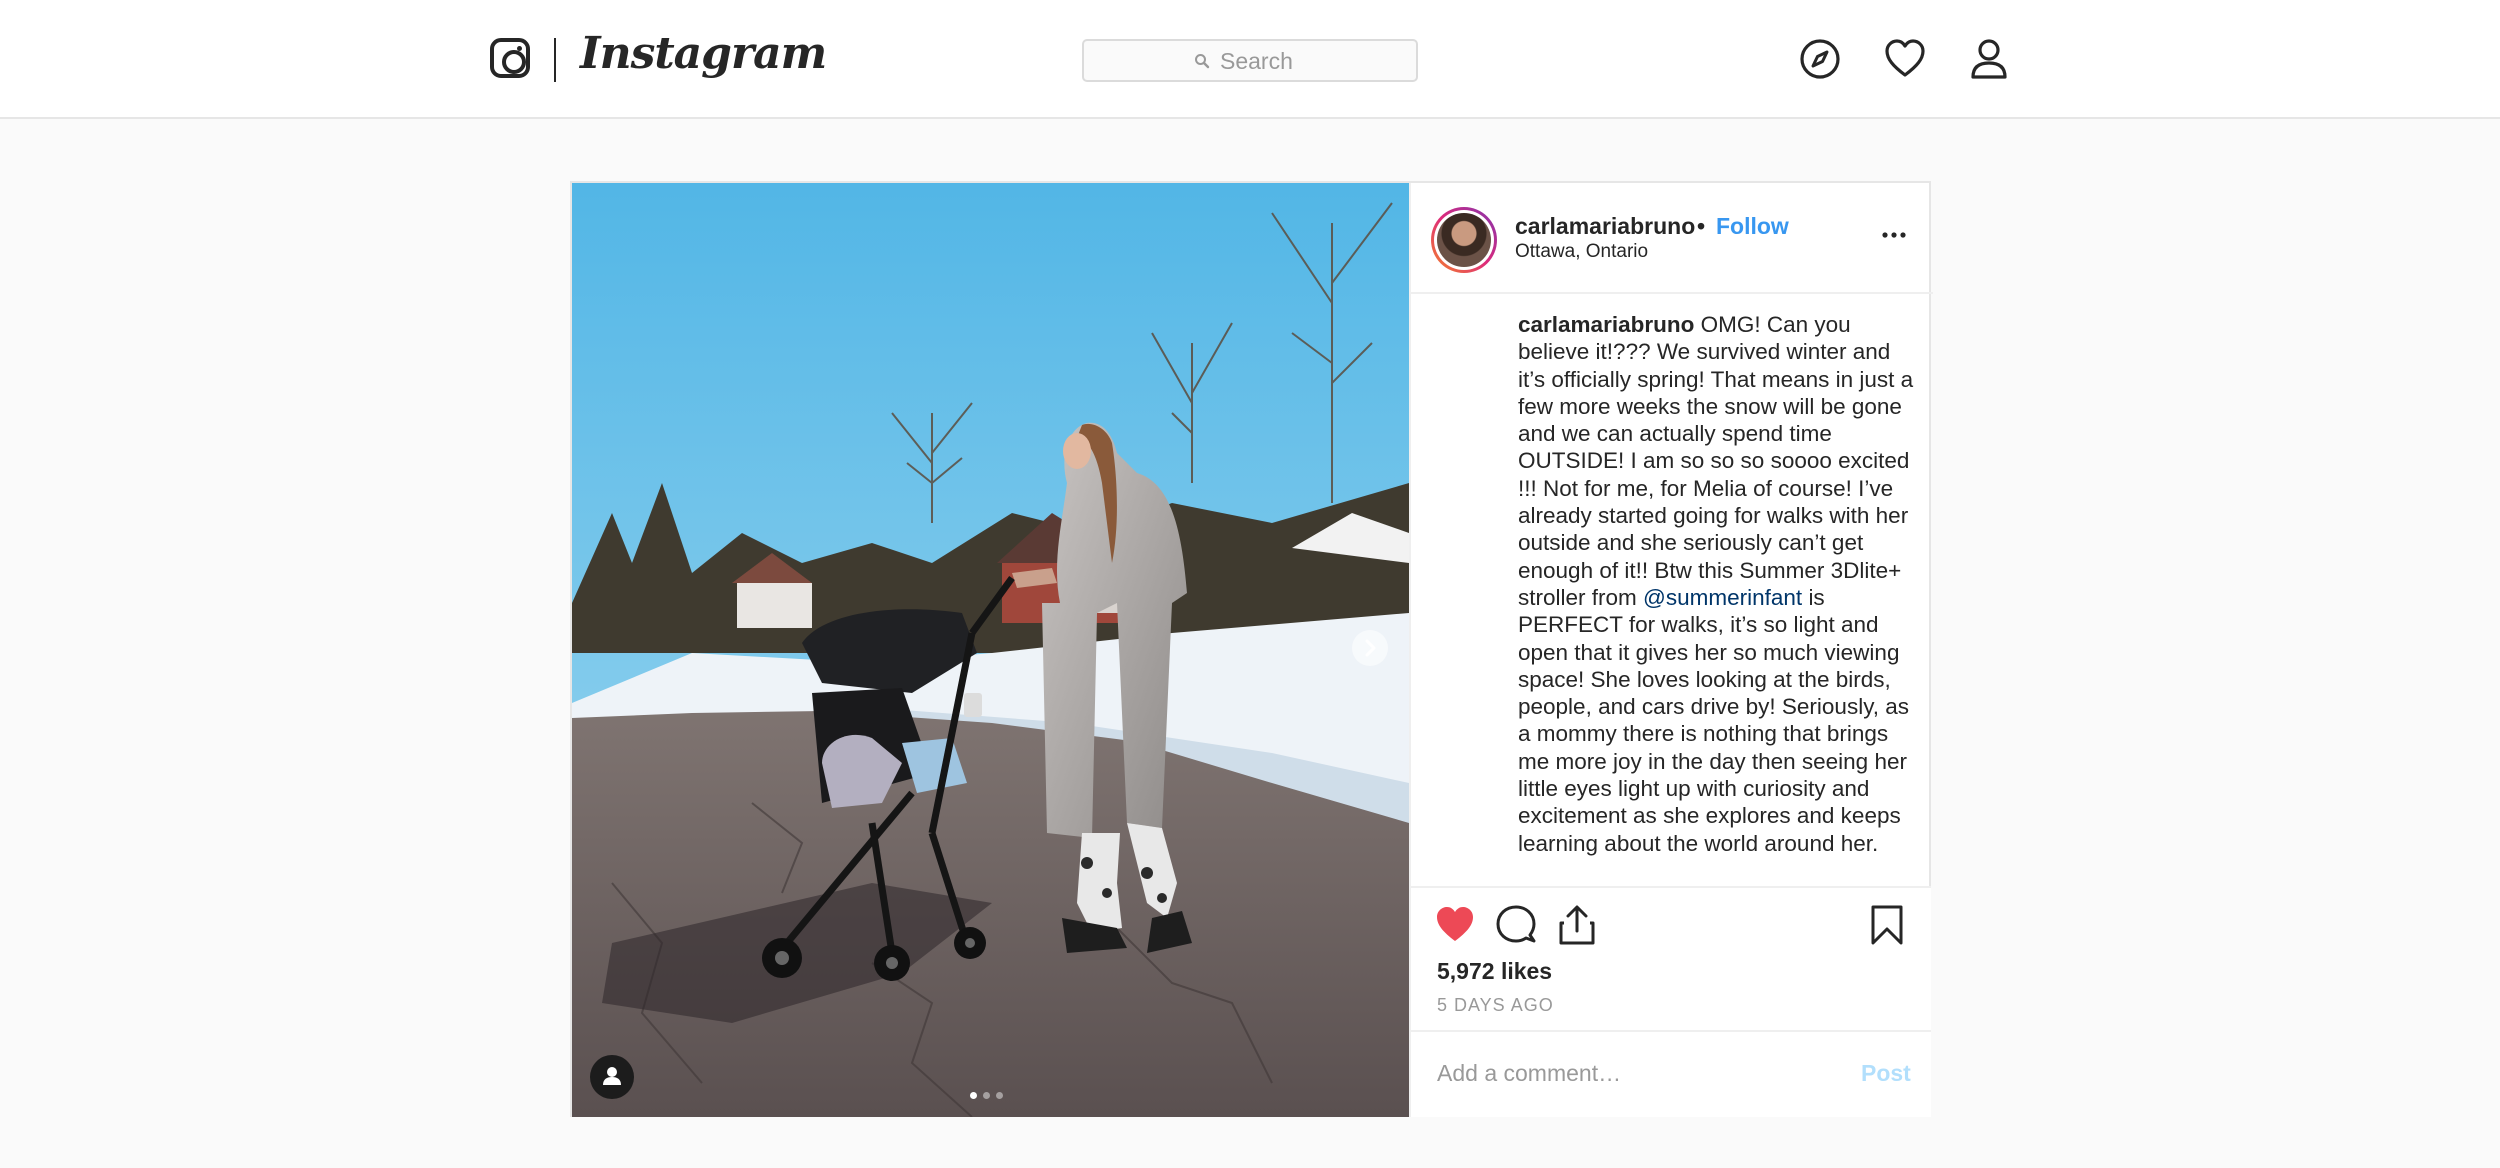 This screenshot has width=2500, height=1168. I want to click on post-header: carlamariabruno • Follow Ottawa, Ontario, so click(1672, 238).